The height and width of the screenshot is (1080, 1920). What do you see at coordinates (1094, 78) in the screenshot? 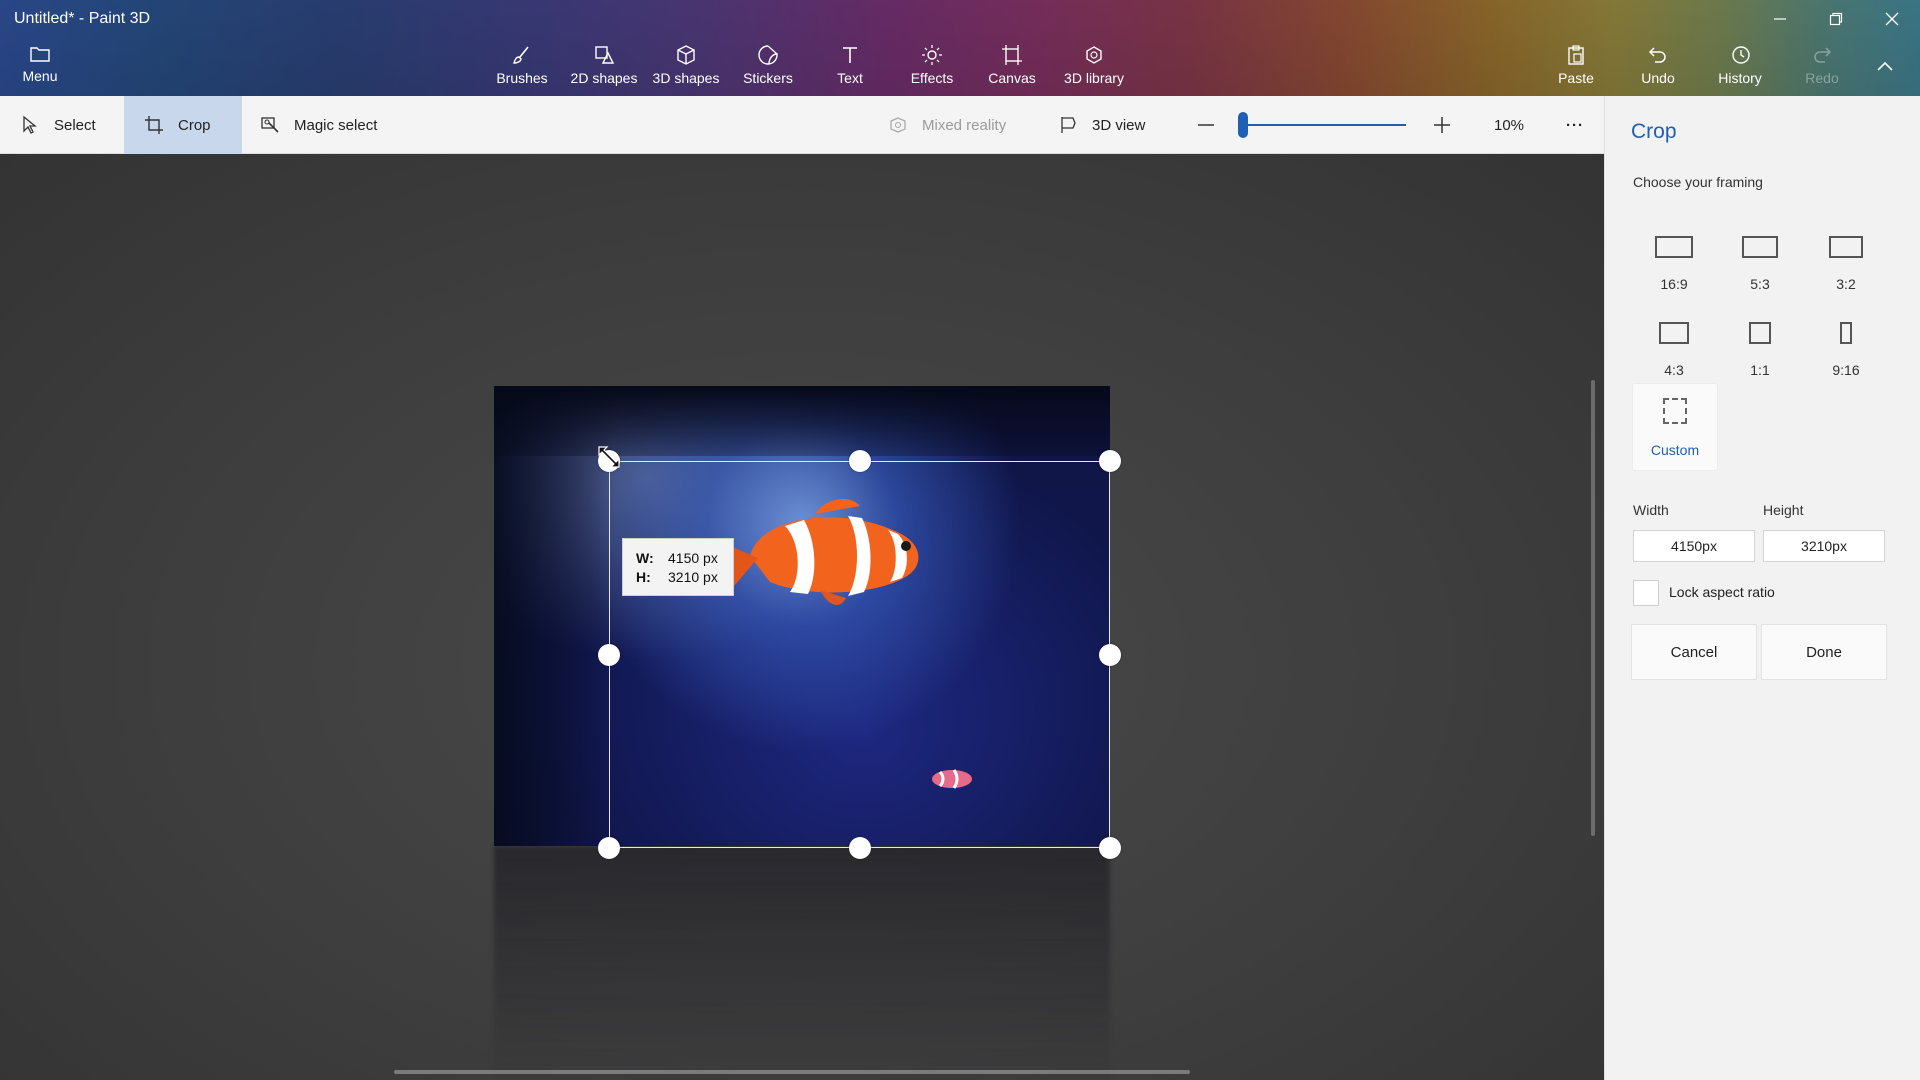
I see `tool-label: 3D library` at bounding box center [1094, 78].